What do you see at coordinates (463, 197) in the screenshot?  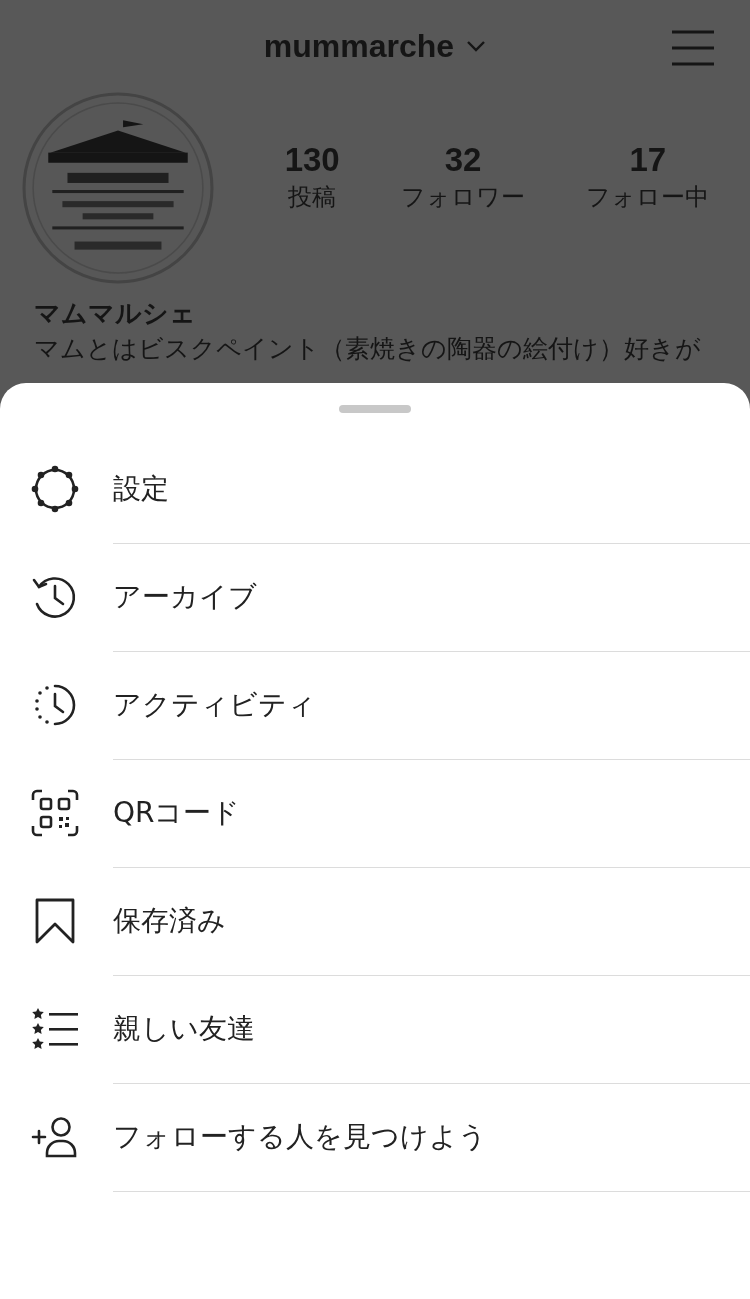 I see `stat-label: フォロワー` at bounding box center [463, 197].